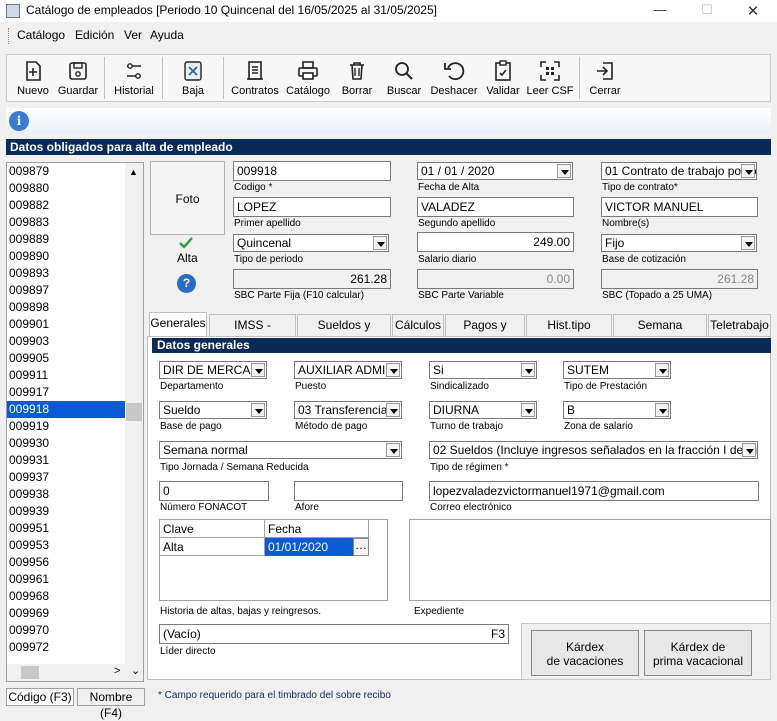 Image resolution: width=777 pixels, height=721 pixels. I want to click on list-item: 009898, so click(75, 307).